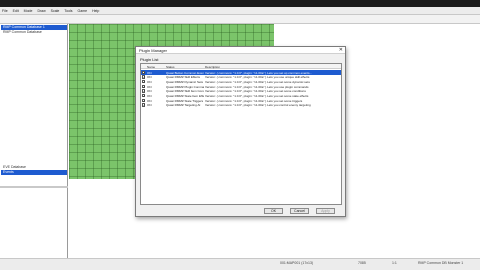  Describe the element at coordinates (362, 263) in the screenshot. I see `status-coords: 7085` at that location.